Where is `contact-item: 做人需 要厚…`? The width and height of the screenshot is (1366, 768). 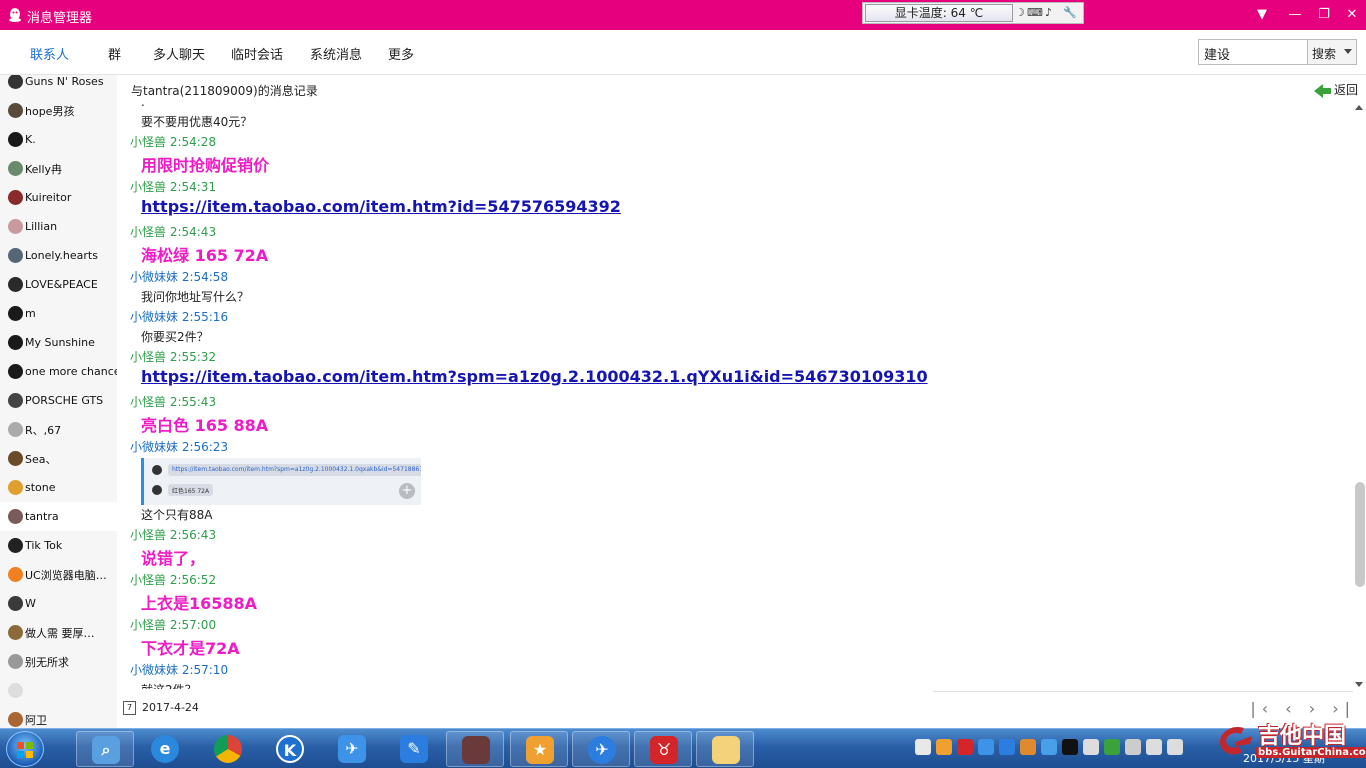 contact-item: 做人需 要厚… is located at coordinates (58, 632).